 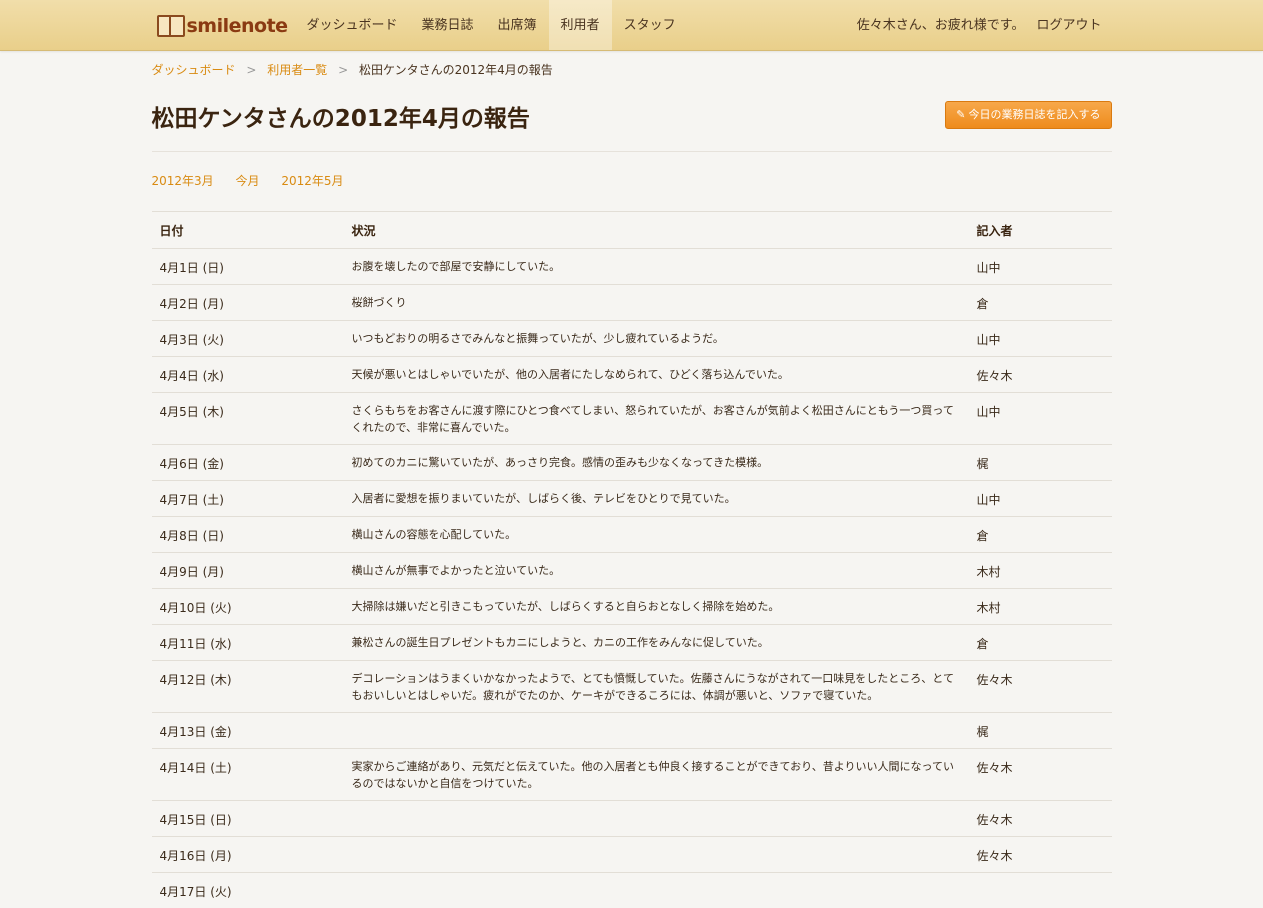 I want to click on nav-users: 利用者, so click(x=580, y=25).